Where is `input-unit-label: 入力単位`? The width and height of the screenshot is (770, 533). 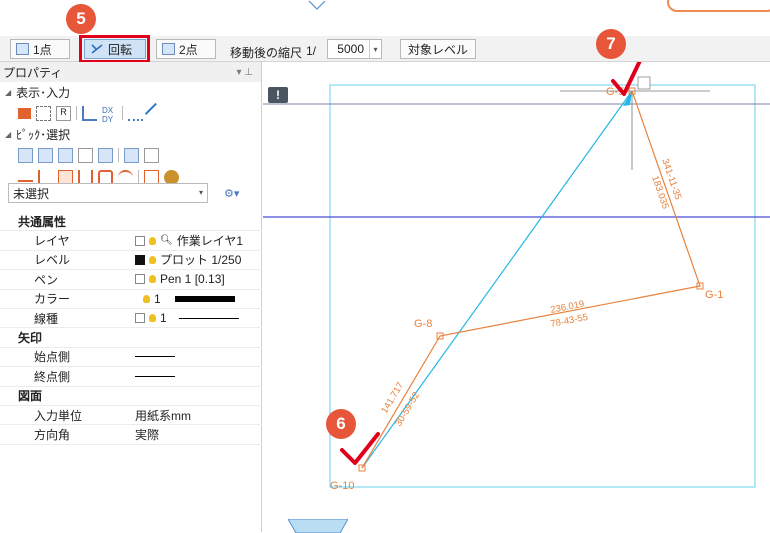 input-unit-label: 入力単位 is located at coordinates (58, 415).